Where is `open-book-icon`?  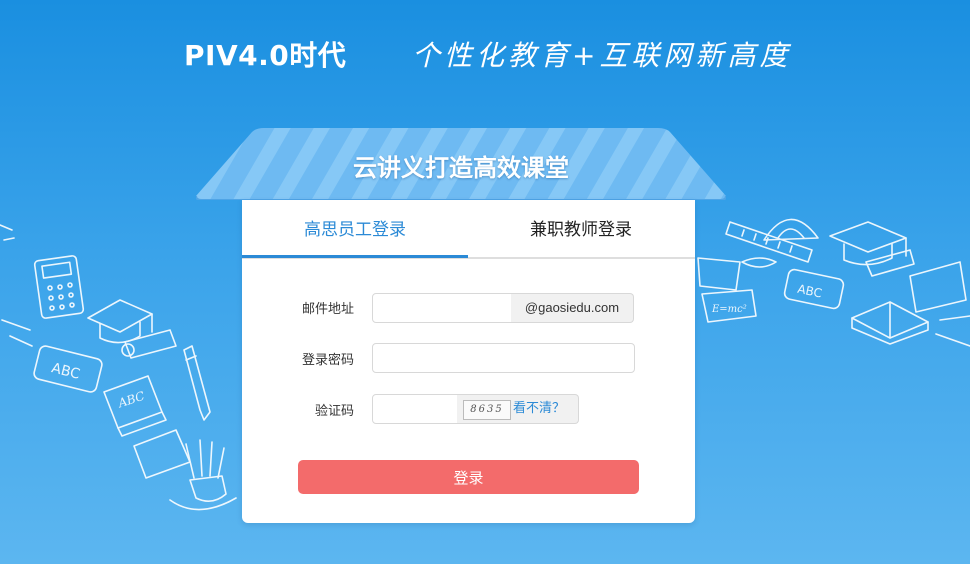 open-book-icon is located at coordinates (890, 323).